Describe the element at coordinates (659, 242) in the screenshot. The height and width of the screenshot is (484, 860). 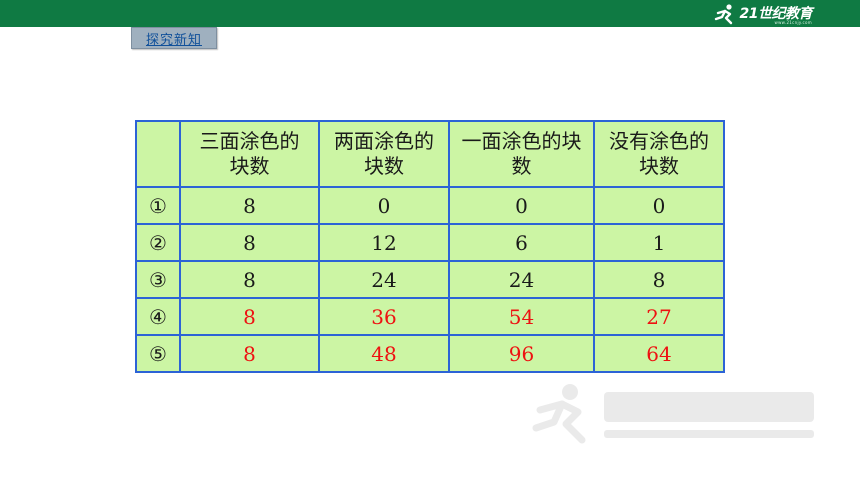
I see `cell-no-face: 1` at that location.